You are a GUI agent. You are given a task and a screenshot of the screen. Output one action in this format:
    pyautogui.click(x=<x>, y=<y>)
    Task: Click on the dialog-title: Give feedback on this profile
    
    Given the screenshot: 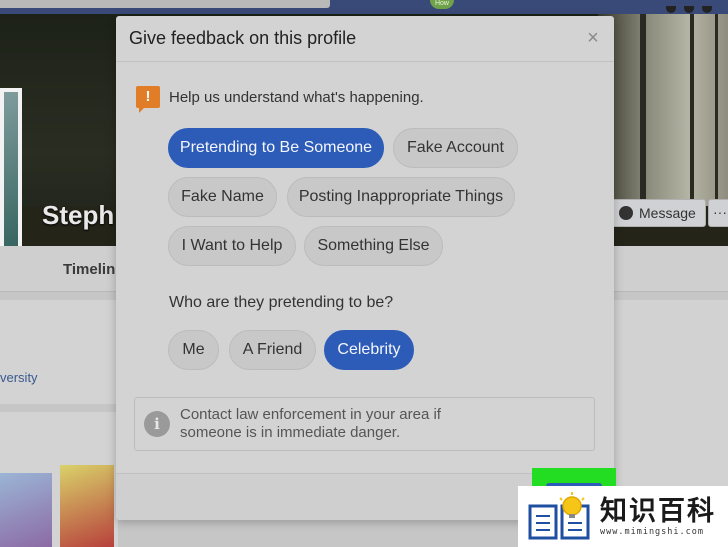 What is the action you would take?
    pyautogui.click(x=243, y=38)
    